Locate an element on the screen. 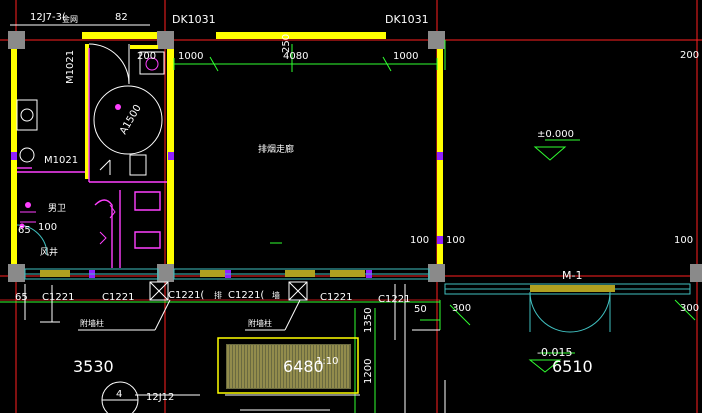 The height and width of the screenshot is (413, 702). dim-200-right: 200 is located at coordinates (689, 55).